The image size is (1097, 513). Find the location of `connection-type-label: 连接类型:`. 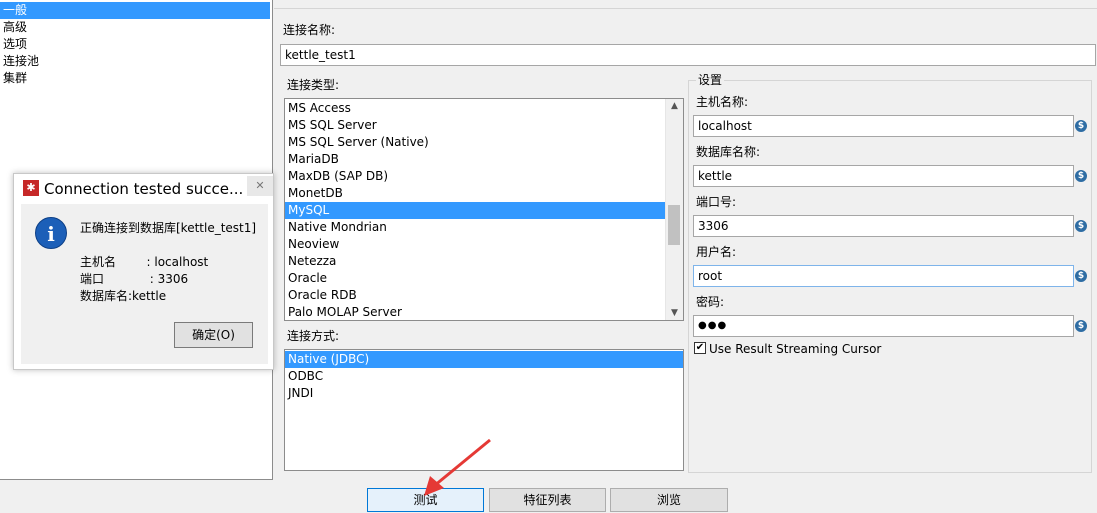

connection-type-label: 连接类型: is located at coordinates (313, 85).